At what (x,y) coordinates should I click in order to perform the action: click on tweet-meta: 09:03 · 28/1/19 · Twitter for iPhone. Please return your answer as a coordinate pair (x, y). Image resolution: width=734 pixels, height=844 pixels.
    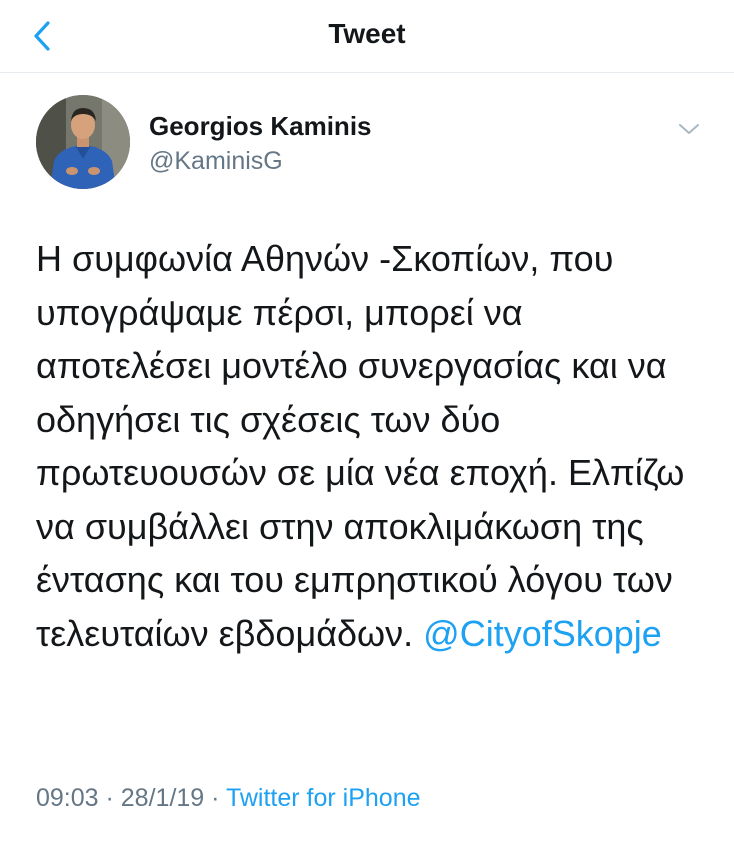
    Looking at the image, I should click on (228, 798).